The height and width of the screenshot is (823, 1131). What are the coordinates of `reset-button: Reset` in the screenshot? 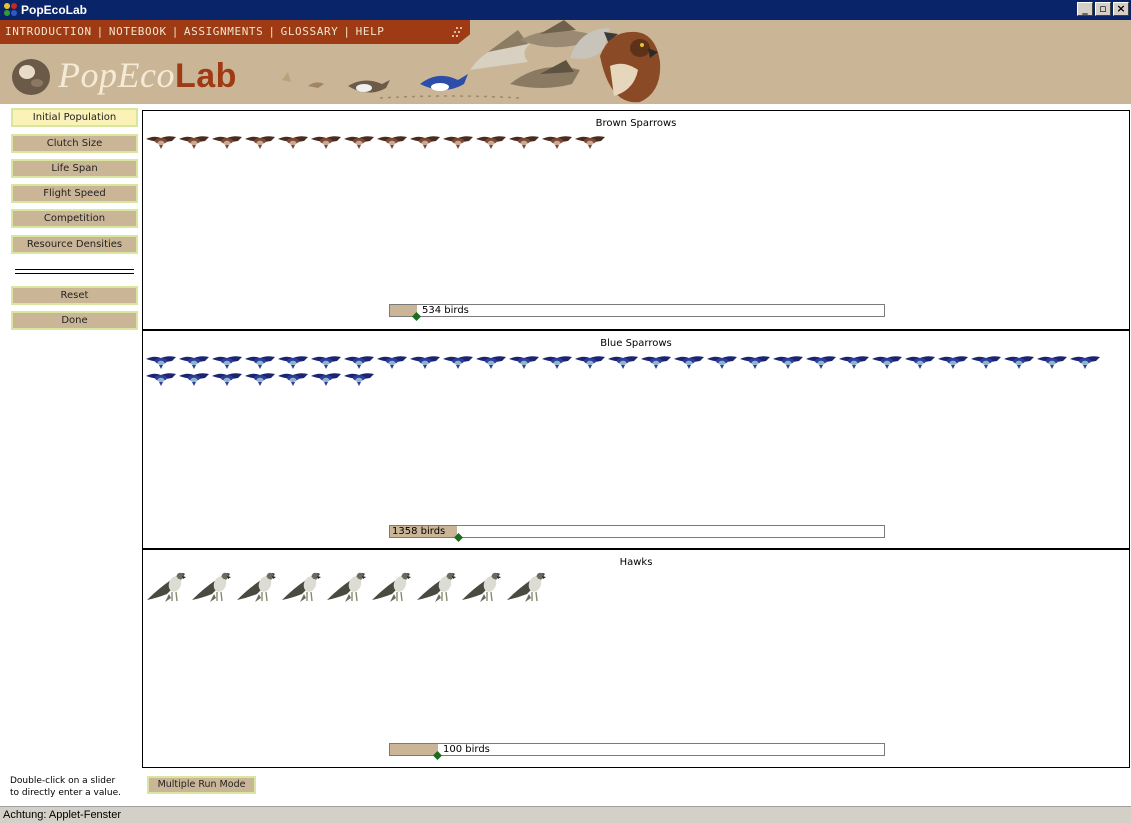 It's located at (74, 295).